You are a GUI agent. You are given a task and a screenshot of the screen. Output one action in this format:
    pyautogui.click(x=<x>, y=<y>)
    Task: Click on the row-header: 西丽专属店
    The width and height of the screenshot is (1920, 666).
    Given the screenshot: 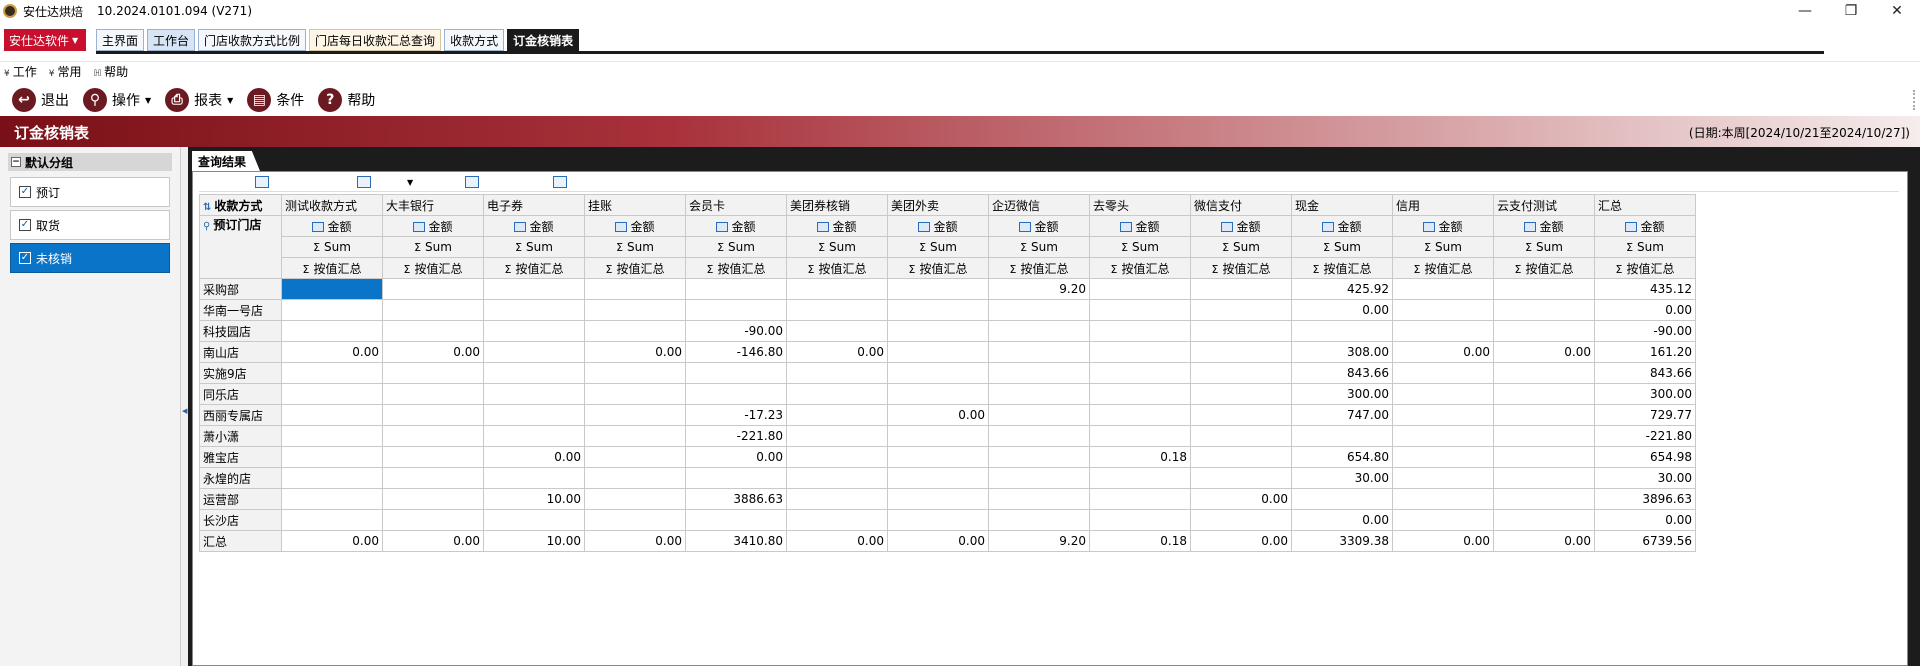 What is the action you would take?
    pyautogui.click(x=240, y=415)
    